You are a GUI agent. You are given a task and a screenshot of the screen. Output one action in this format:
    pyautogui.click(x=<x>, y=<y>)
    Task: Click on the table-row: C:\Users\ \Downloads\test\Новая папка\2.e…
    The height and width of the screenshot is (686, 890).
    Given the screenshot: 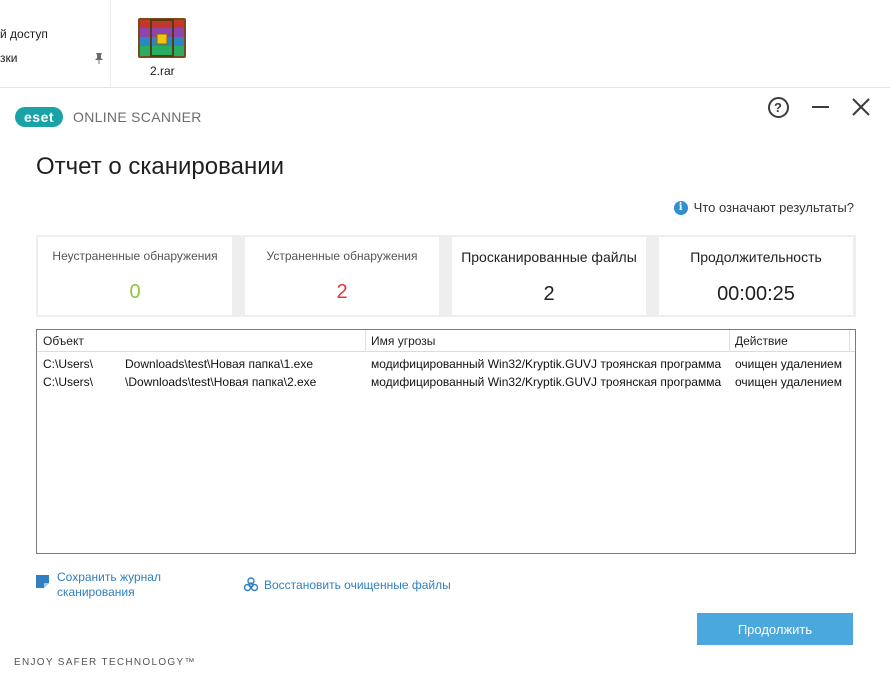 What is the action you would take?
    pyautogui.click(x=446, y=382)
    